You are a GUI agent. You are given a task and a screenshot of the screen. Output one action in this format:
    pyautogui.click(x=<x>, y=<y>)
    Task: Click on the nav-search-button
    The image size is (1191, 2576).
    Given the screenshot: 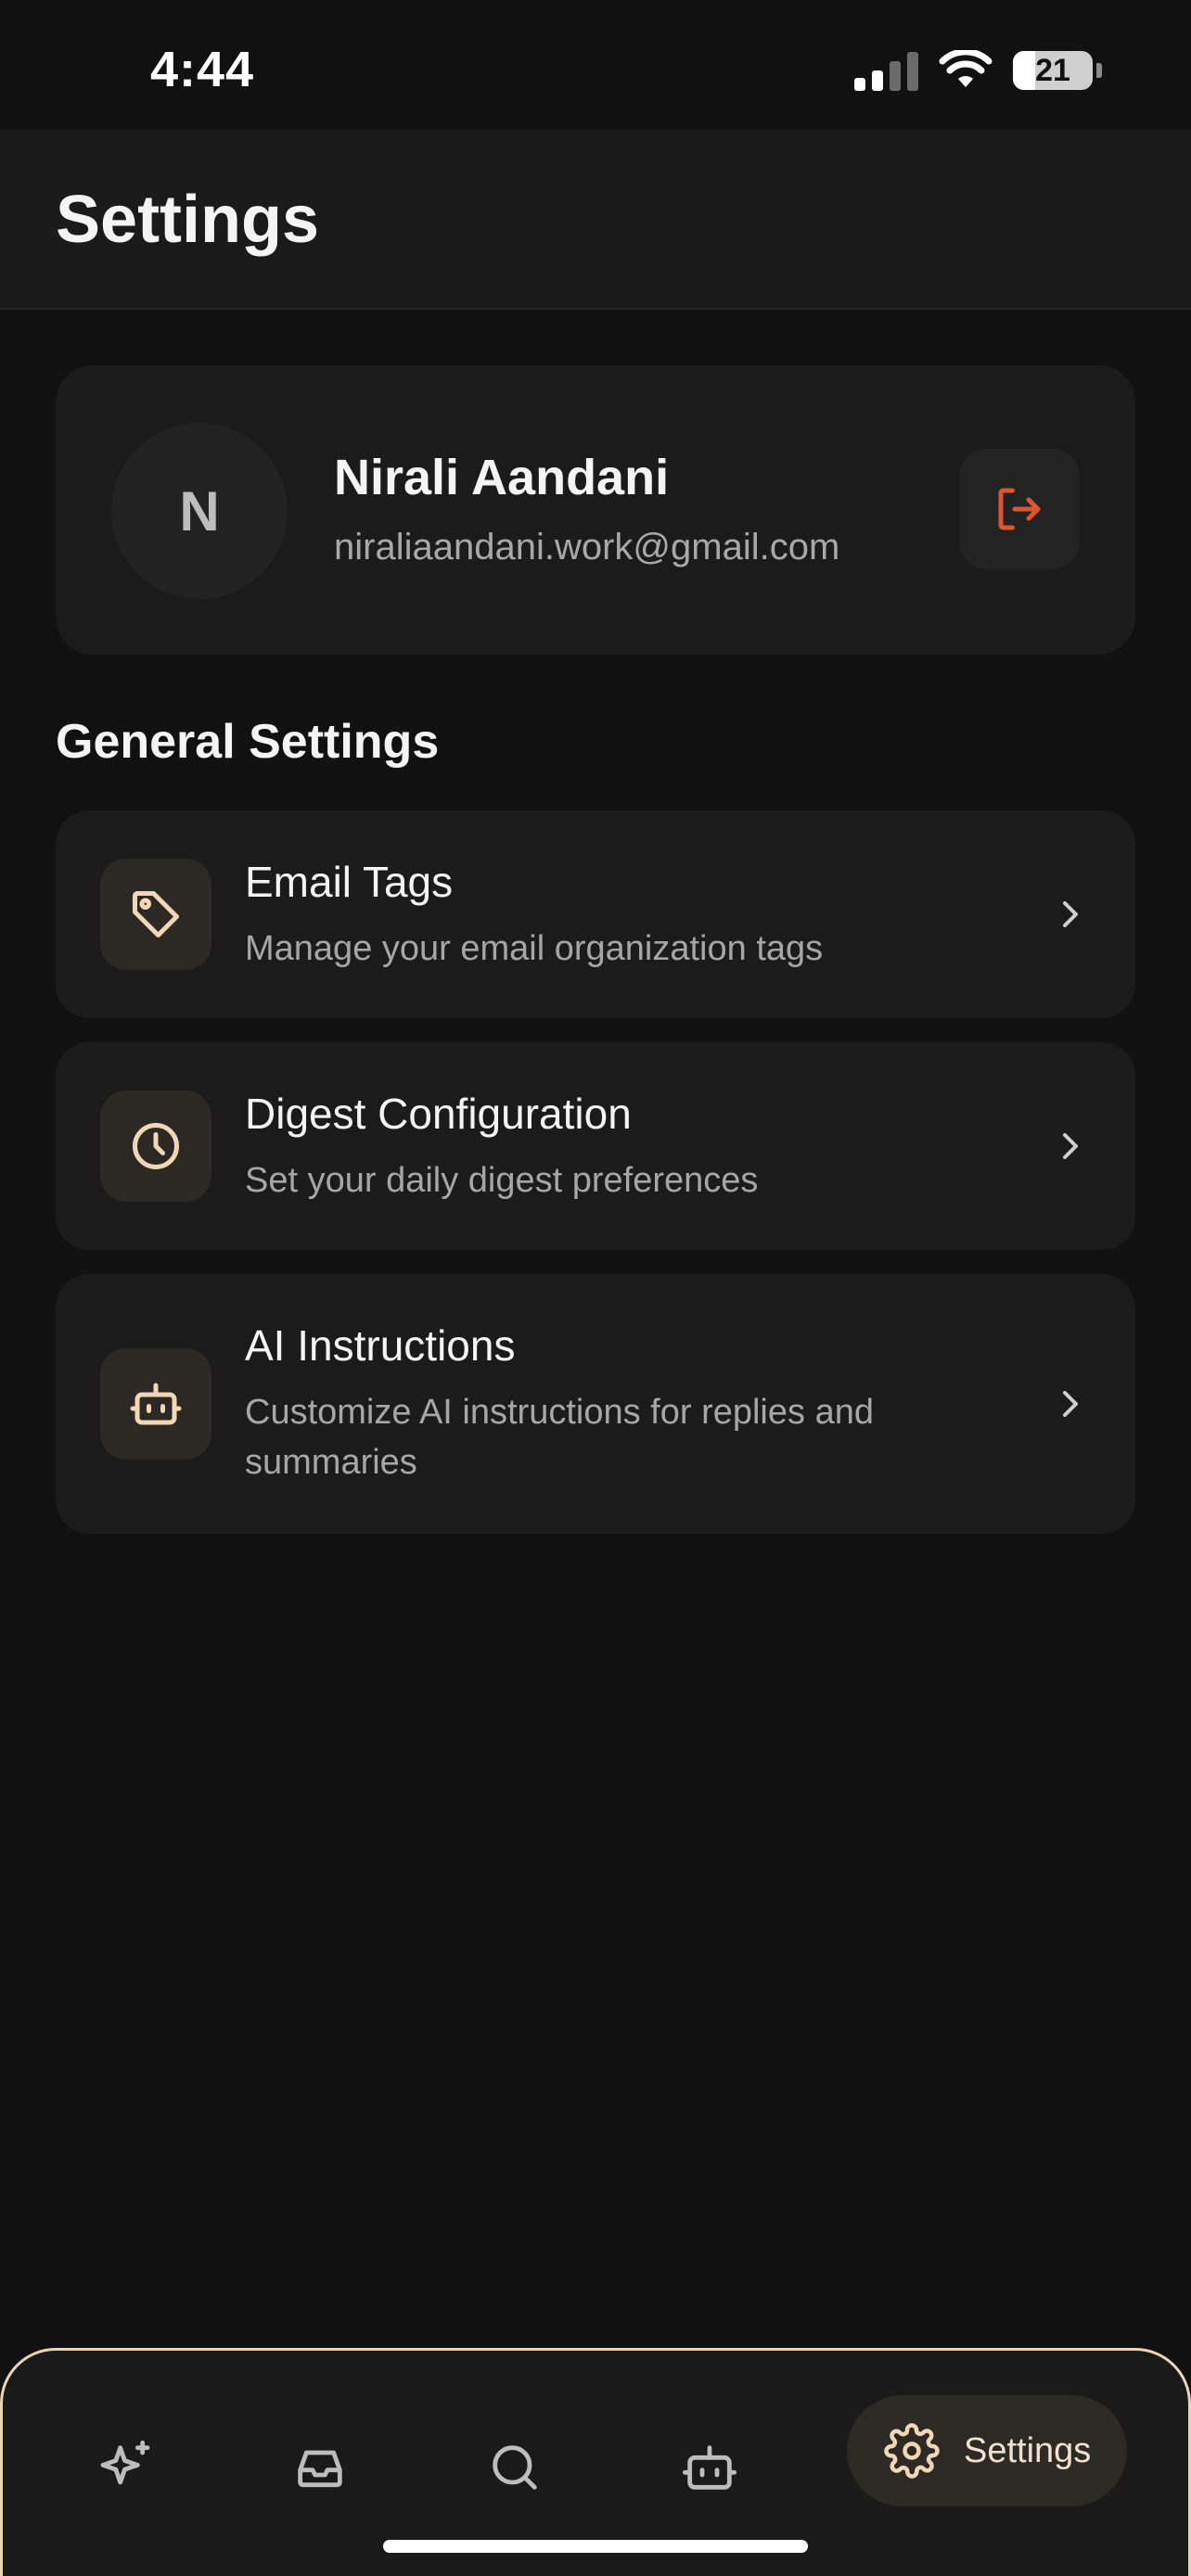 What is the action you would take?
    pyautogui.click(x=514, y=2467)
    